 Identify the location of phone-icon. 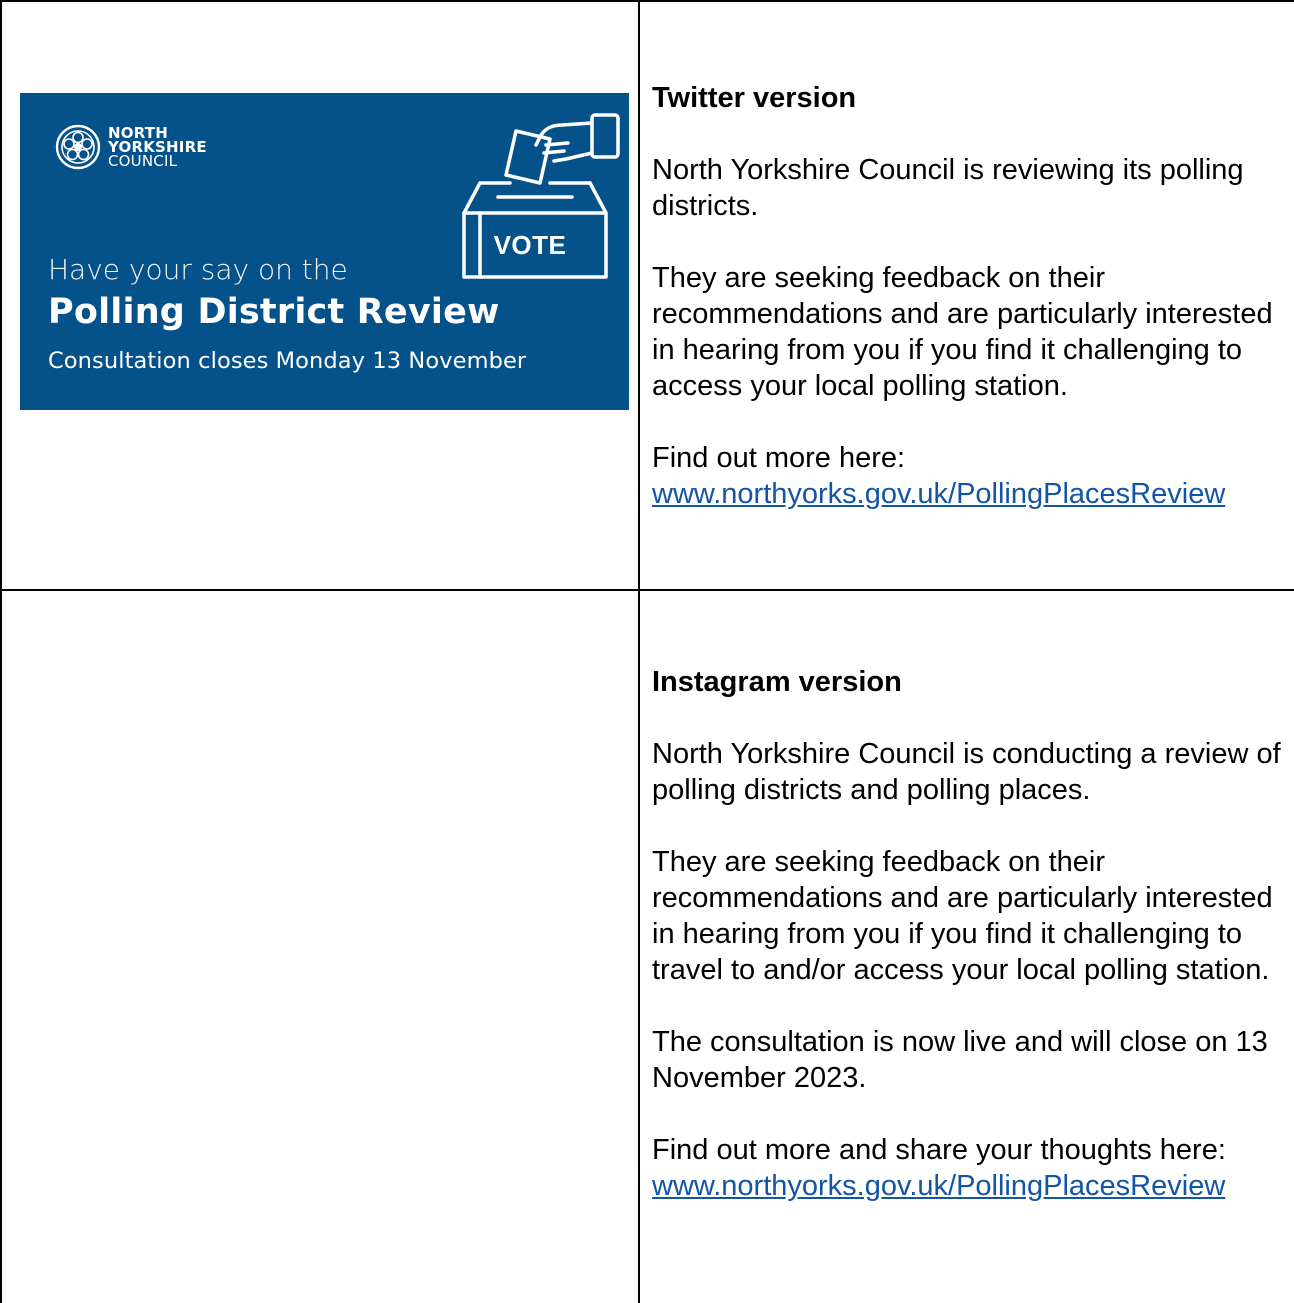
(605, 136).